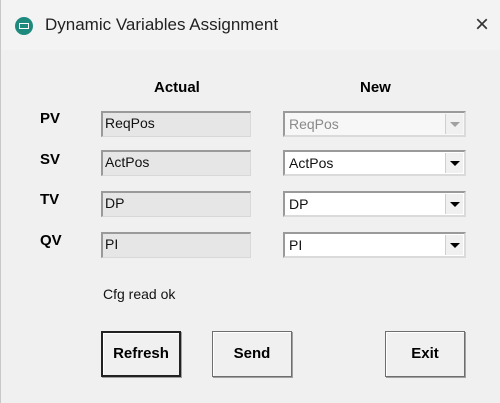 Image resolution: width=500 pixels, height=403 pixels. Describe the element at coordinates (50, 199) in the screenshot. I see `row-label-tv: TV` at that location.